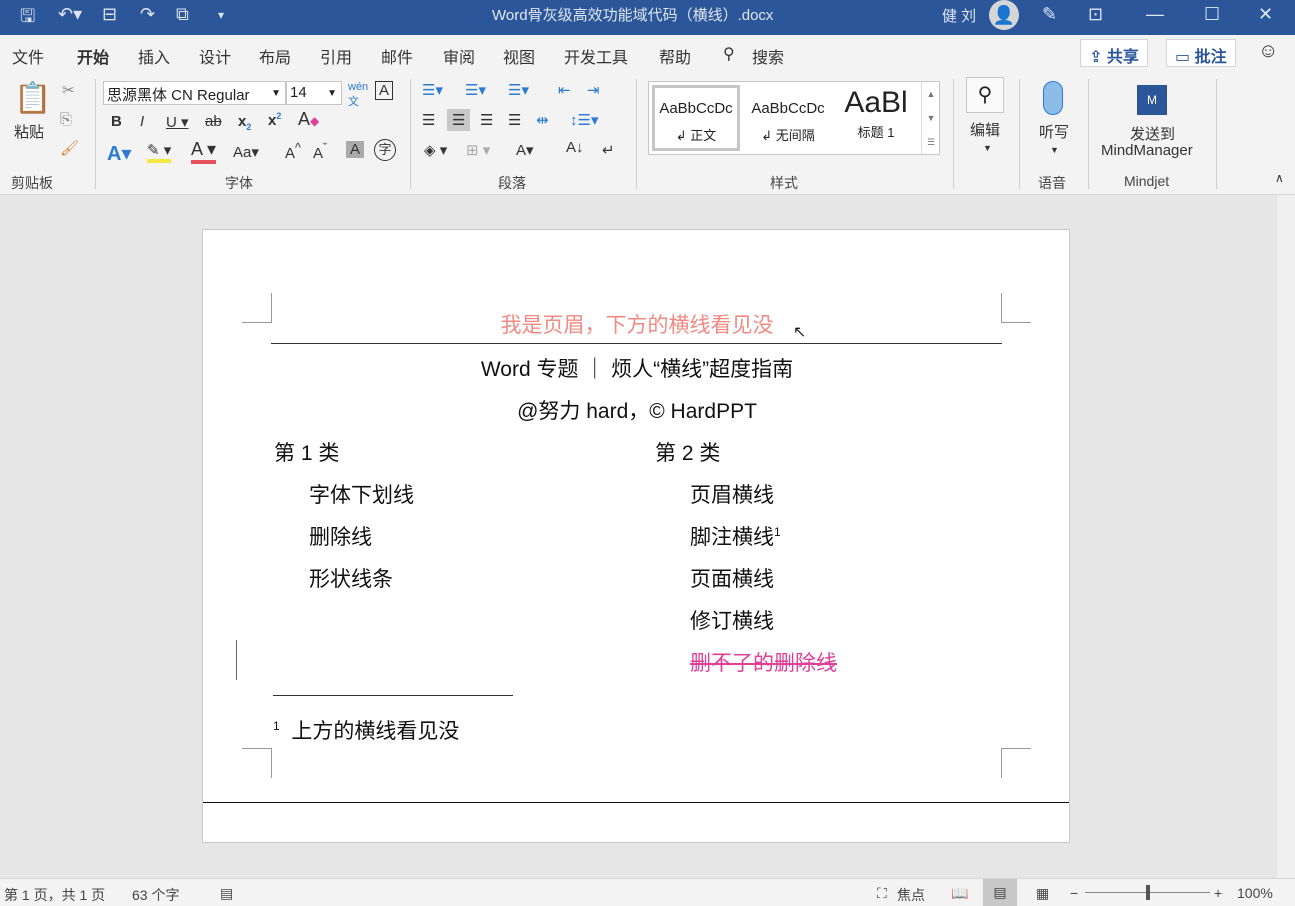  I want to click on character-border-icon: A, so click(384, 90).